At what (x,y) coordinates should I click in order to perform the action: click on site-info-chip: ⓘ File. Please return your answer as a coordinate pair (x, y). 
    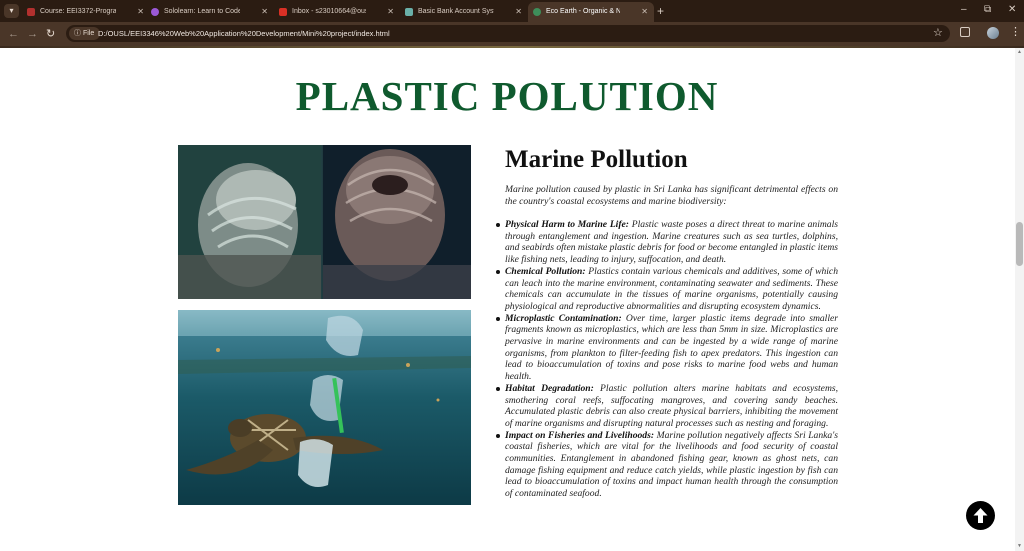
    Looking at the image, I should click on (85, 33).